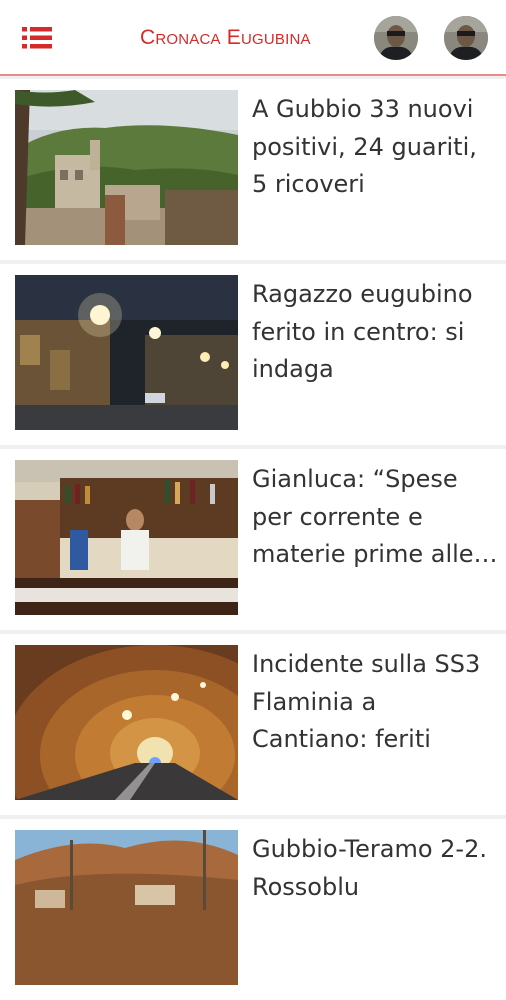 The image size is (506, 1000). I want to click on hamburger-menu-icon, so click(37, 38).